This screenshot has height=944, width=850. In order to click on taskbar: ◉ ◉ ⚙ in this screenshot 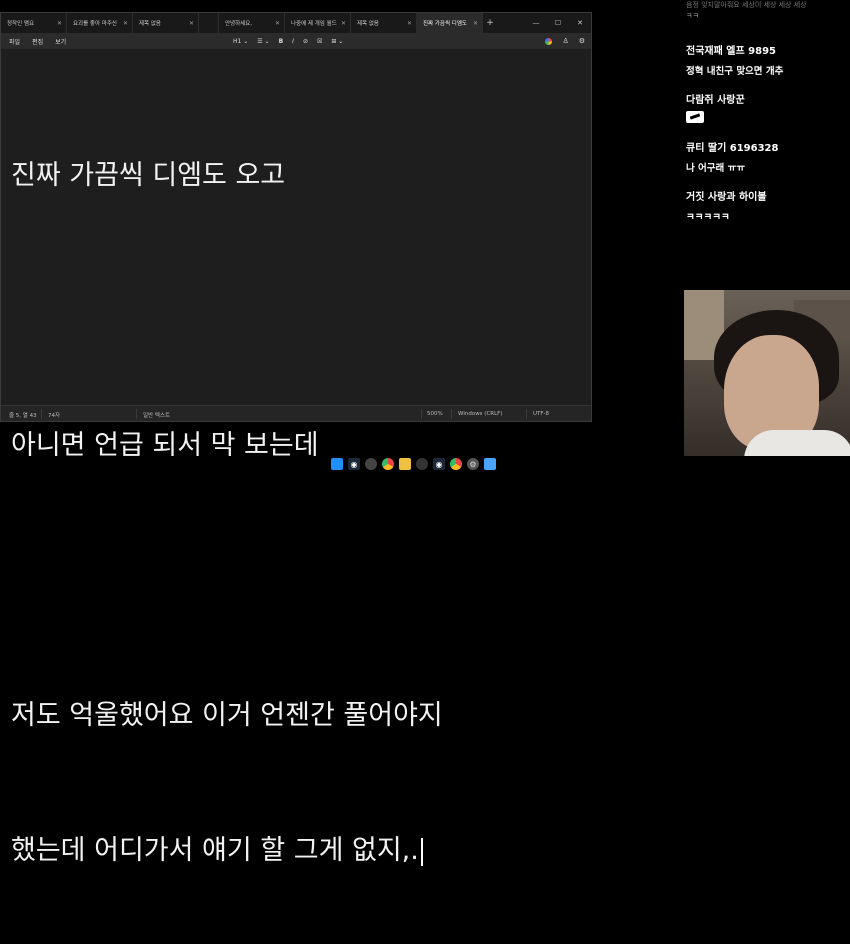, I will do `click(425, 464)`.